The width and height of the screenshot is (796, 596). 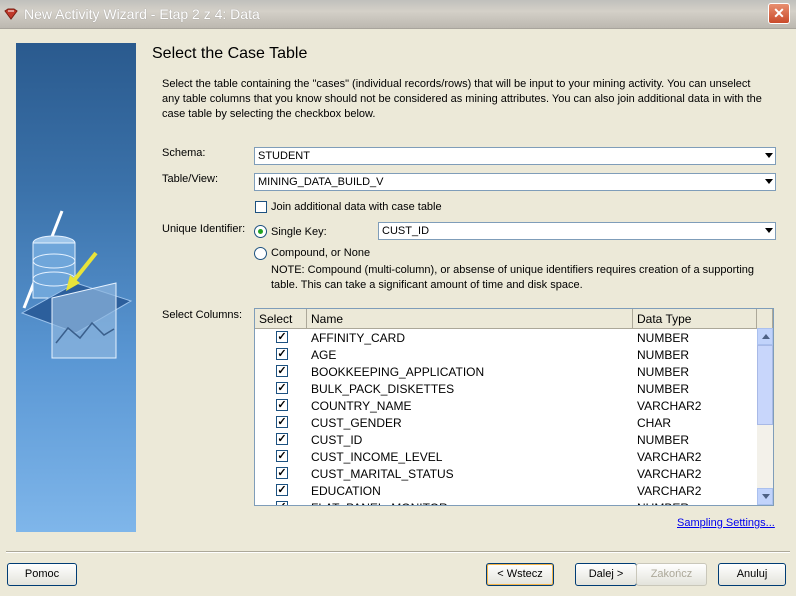 What do you see at coordinates (398, 14) in the screenshot?
I see `title-bar: New Activity Wizard - Etap 2 z 4: Data ✕` at bounding box center [398, 14].